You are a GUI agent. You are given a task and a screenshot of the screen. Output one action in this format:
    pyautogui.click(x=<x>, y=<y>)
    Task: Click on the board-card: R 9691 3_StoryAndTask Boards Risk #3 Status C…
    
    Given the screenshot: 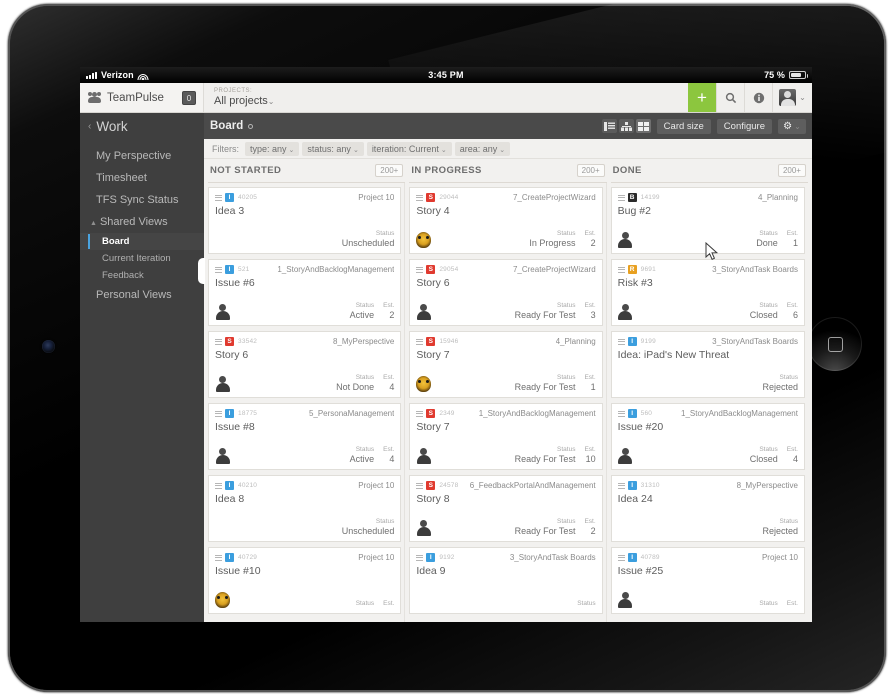 What is the action you would take?
    pyautogui.click(x=707, y=292)
    